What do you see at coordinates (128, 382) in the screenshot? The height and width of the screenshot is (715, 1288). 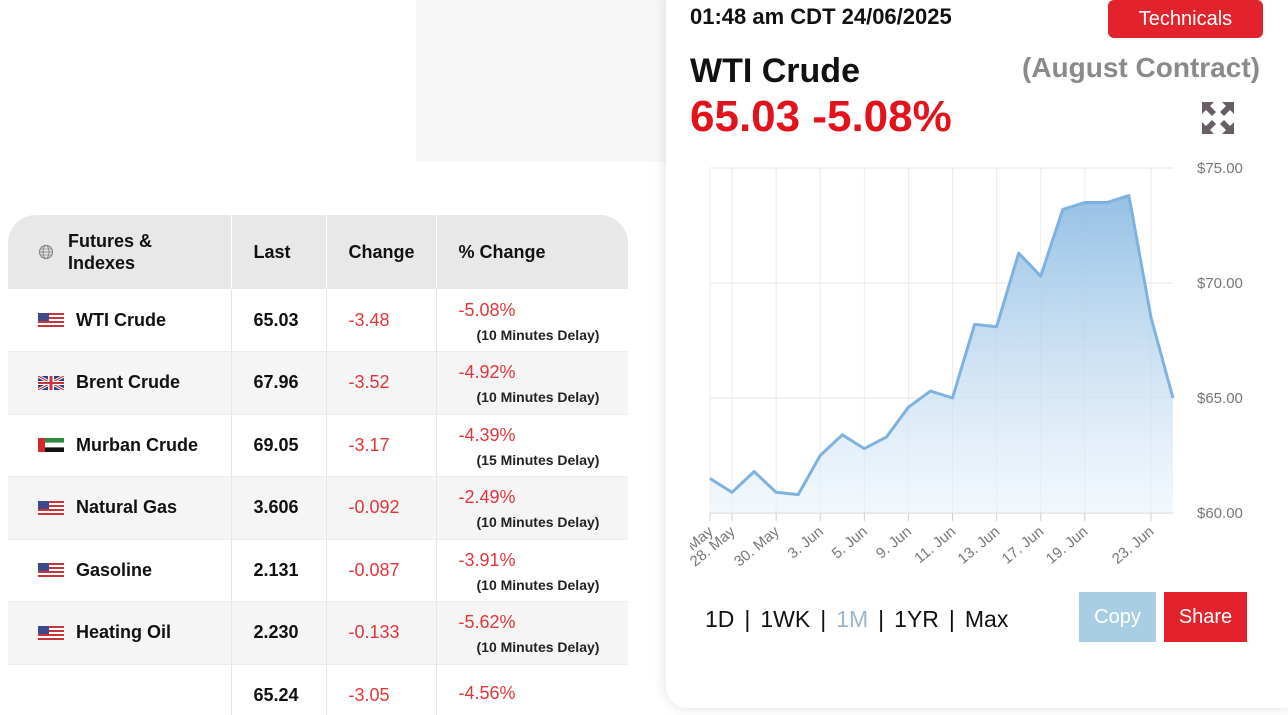 I see `instrument-name: Brent Crude` at bounding box center [128, 382].